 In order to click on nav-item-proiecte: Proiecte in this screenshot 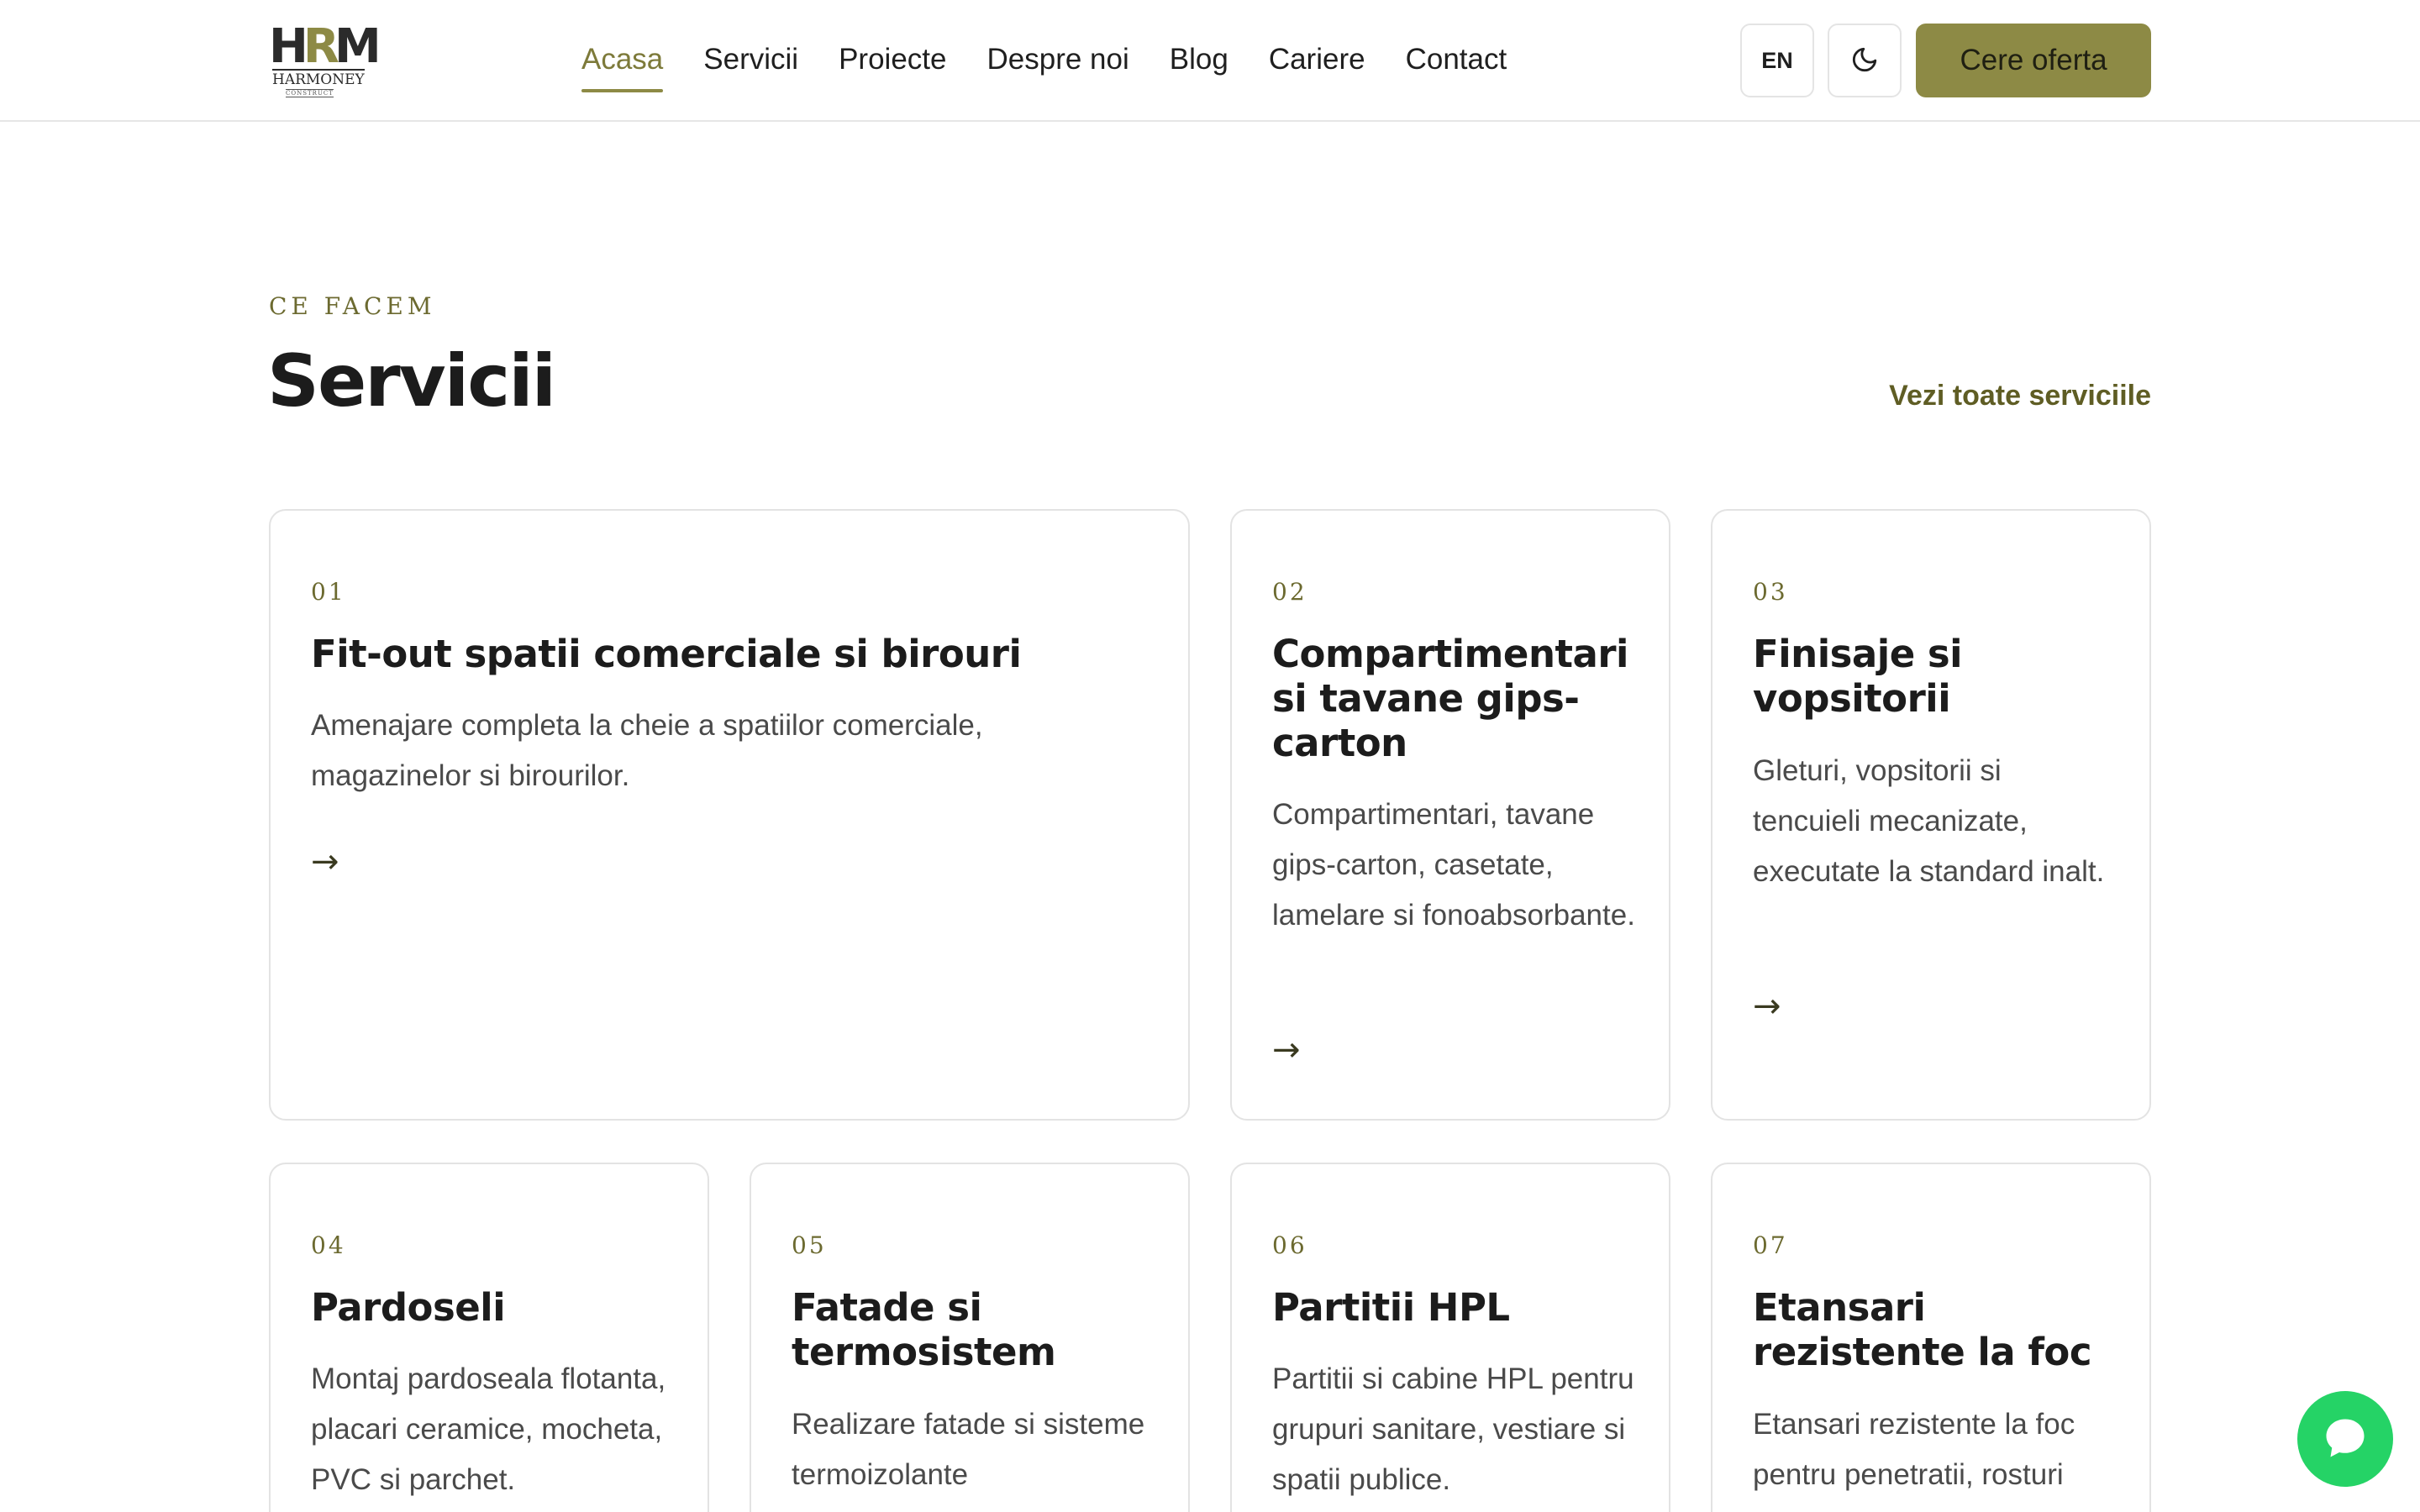, I will do `click(893, 60)`.